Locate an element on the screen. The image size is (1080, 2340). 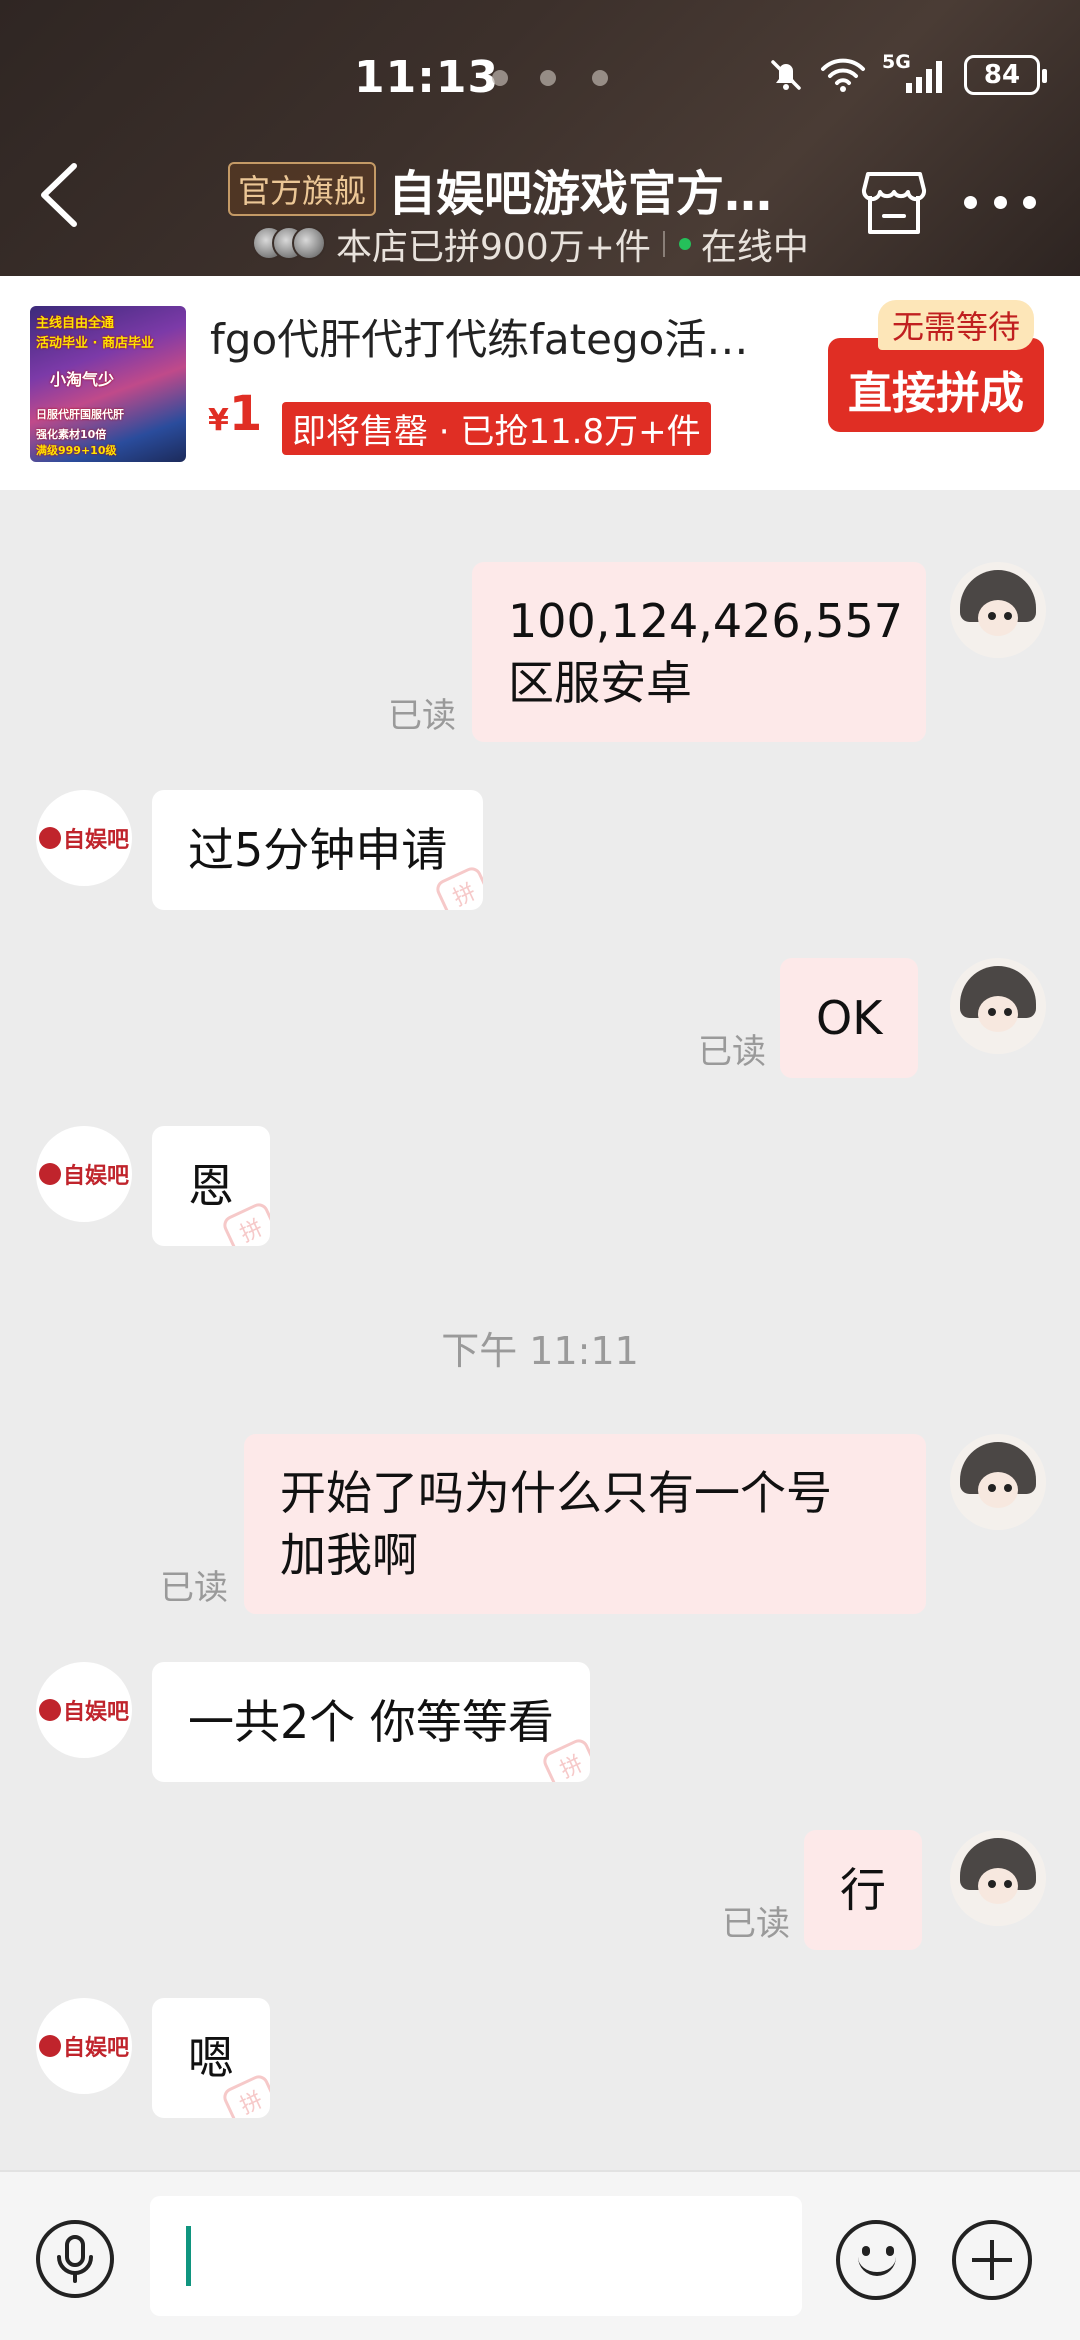
buy-now-button: 直接拼成 is located at coordinates (936, 385).